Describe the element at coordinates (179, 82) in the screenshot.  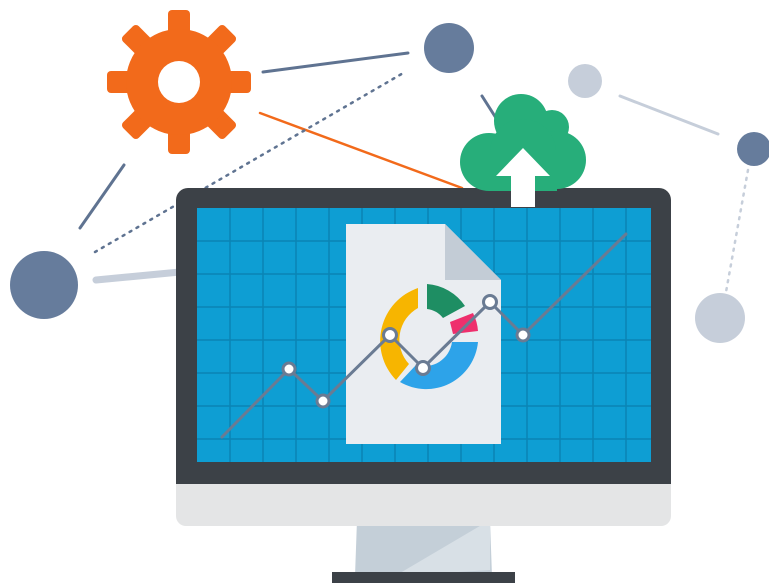
I see `gear-icon` at that location.